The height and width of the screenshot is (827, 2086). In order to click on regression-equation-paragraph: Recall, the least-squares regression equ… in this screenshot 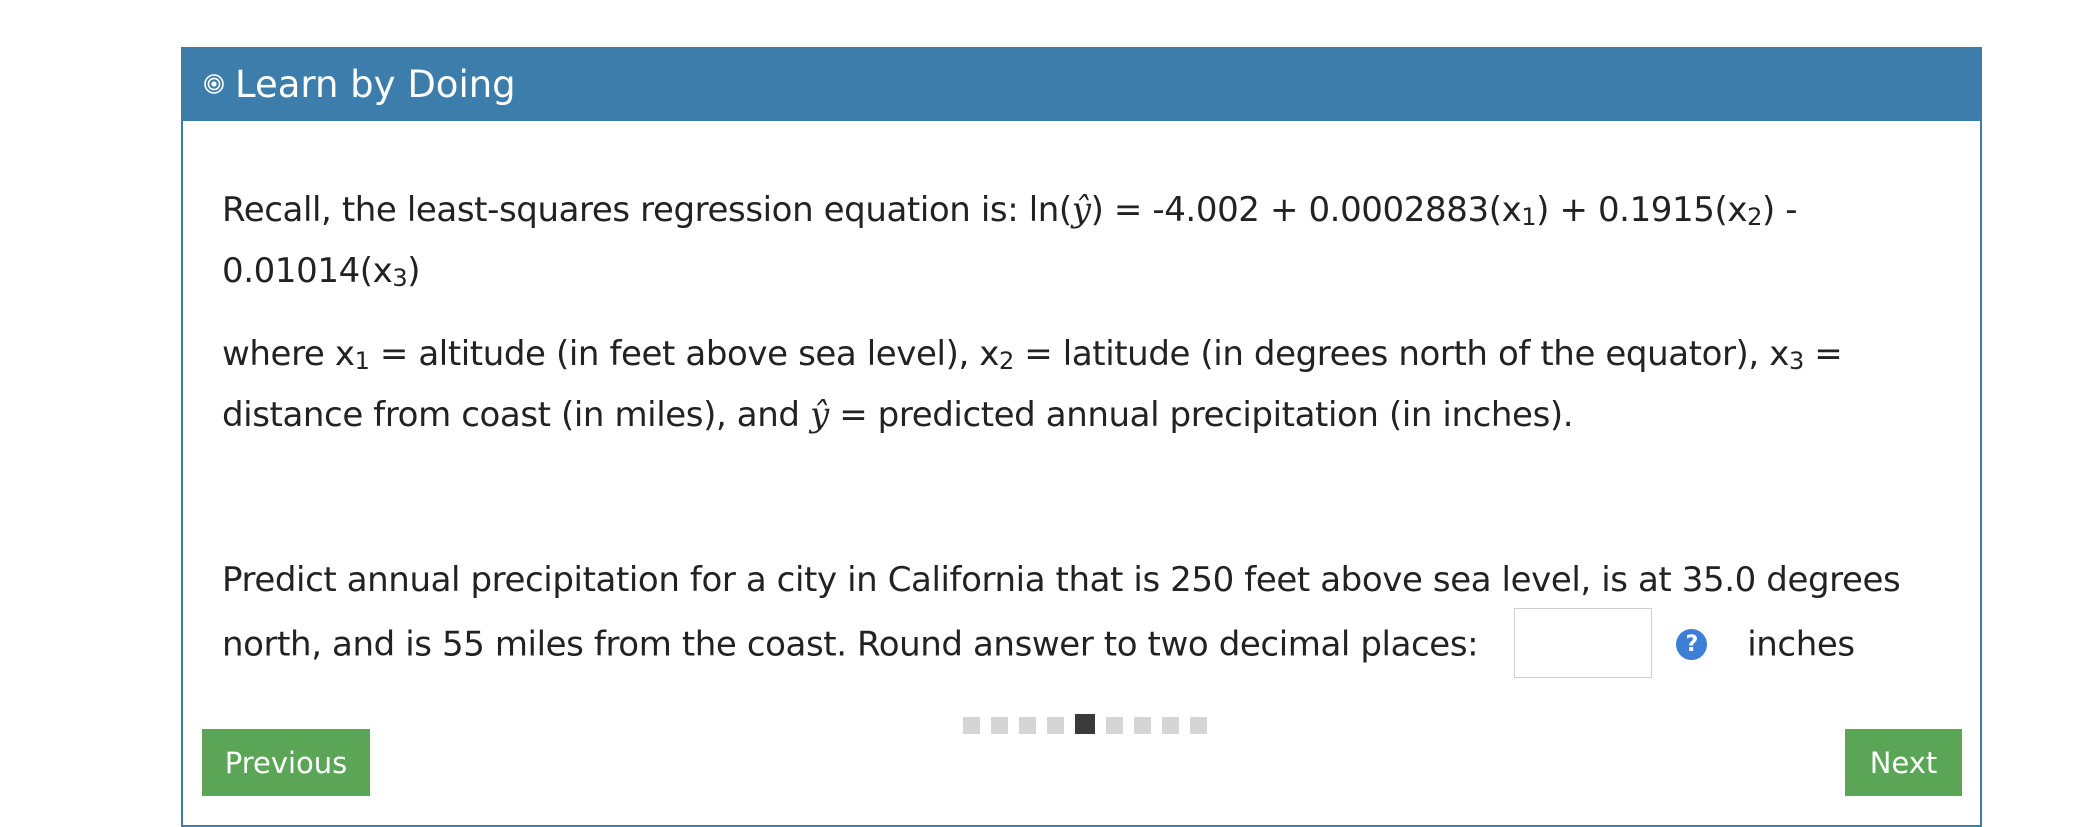, I will do `click(1082, 241)`.